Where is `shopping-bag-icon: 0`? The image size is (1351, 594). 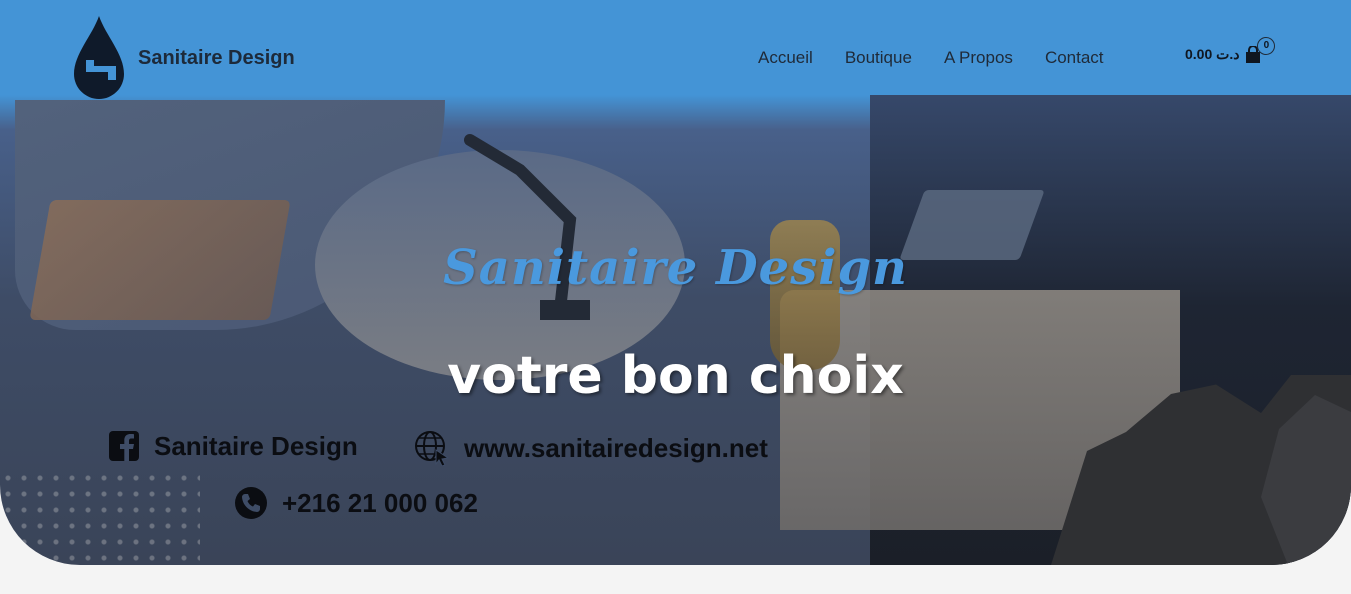 shopping-bag-icon: 0 is located at coordinates (1260, 50).